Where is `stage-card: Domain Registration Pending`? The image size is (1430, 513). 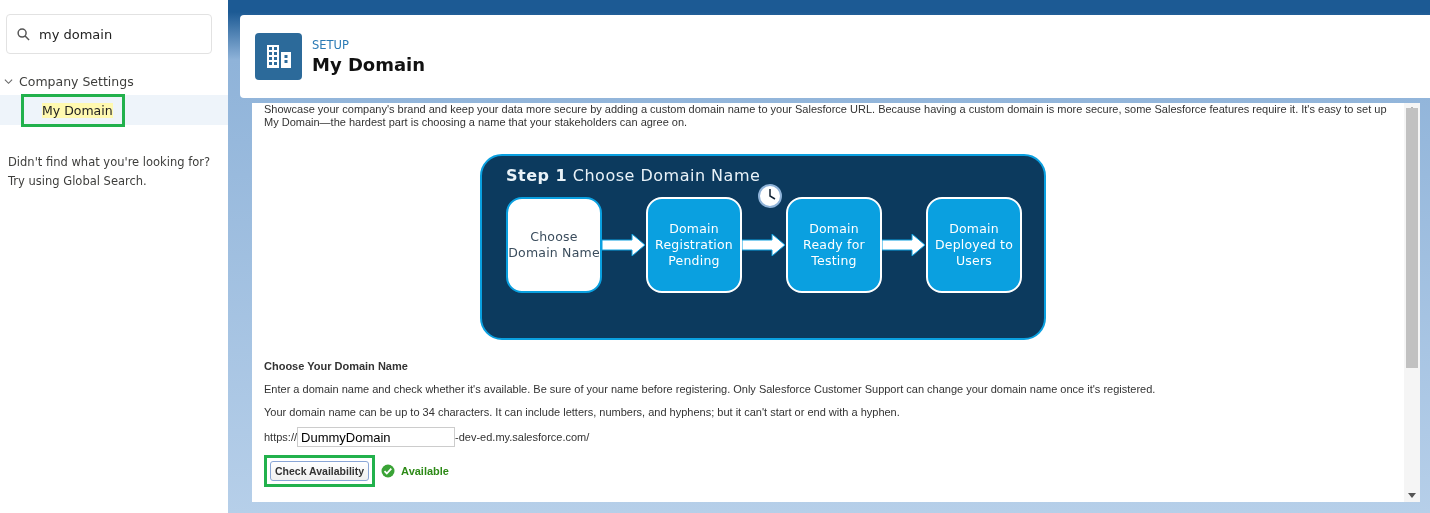 stage-card: Domain Registration Pending is located at coordinates (694, 245).